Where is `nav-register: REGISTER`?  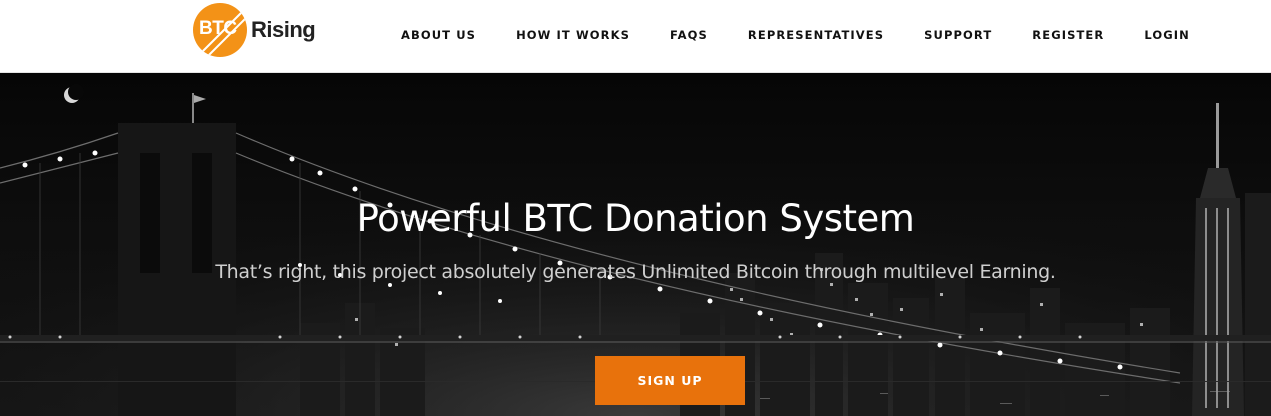
nav-register: REGISTER is located at coordinates (1068, 35).